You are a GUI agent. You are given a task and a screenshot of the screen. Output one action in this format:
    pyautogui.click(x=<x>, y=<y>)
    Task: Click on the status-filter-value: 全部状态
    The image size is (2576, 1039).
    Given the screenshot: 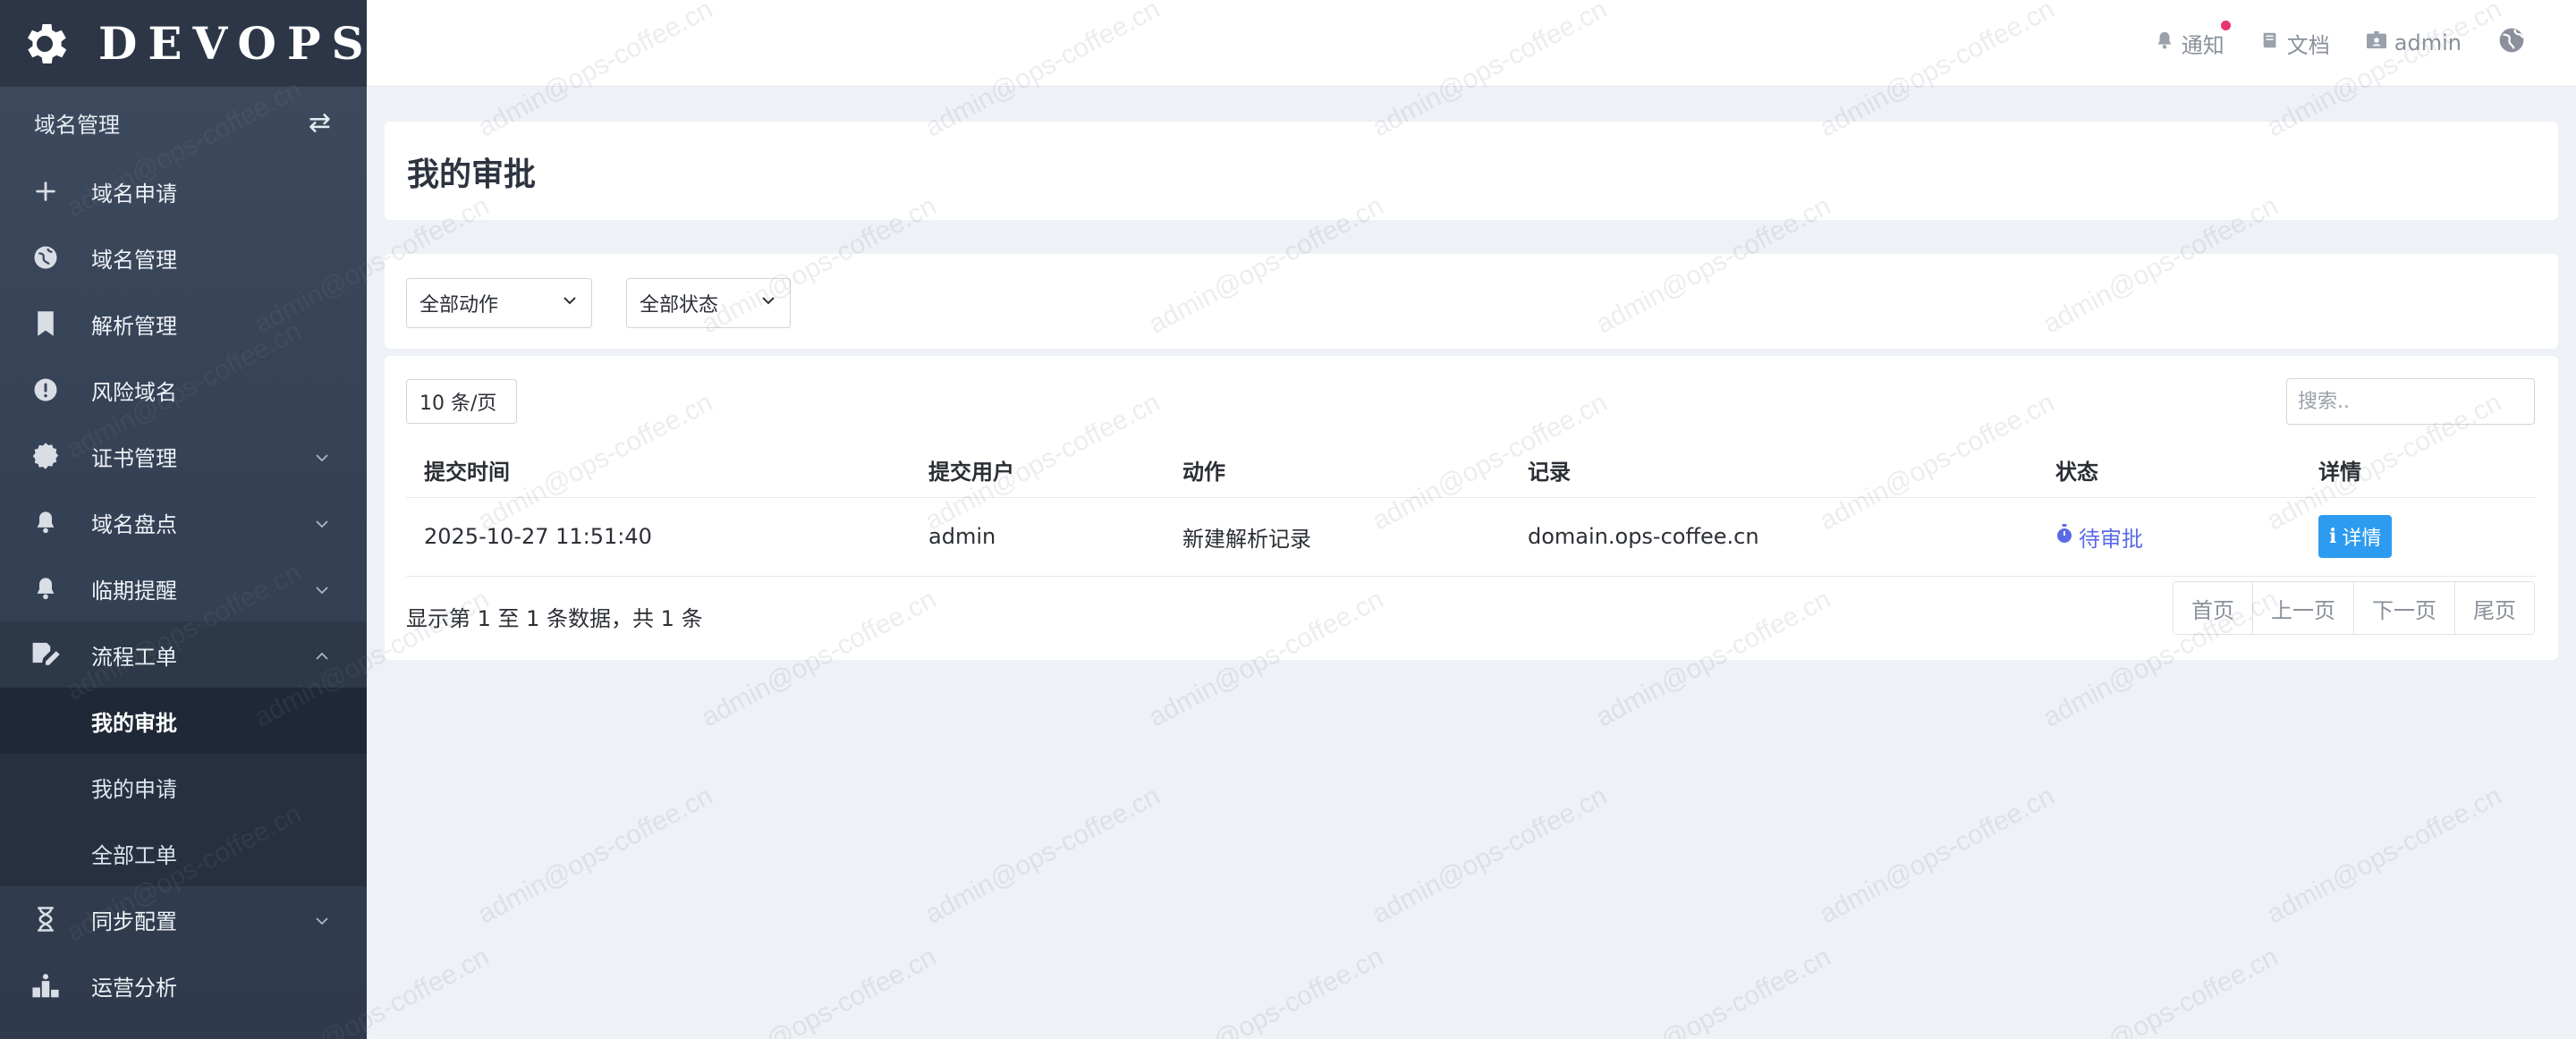 What is the action you would take?
    pyautogui.click(x=679, y=305)
    